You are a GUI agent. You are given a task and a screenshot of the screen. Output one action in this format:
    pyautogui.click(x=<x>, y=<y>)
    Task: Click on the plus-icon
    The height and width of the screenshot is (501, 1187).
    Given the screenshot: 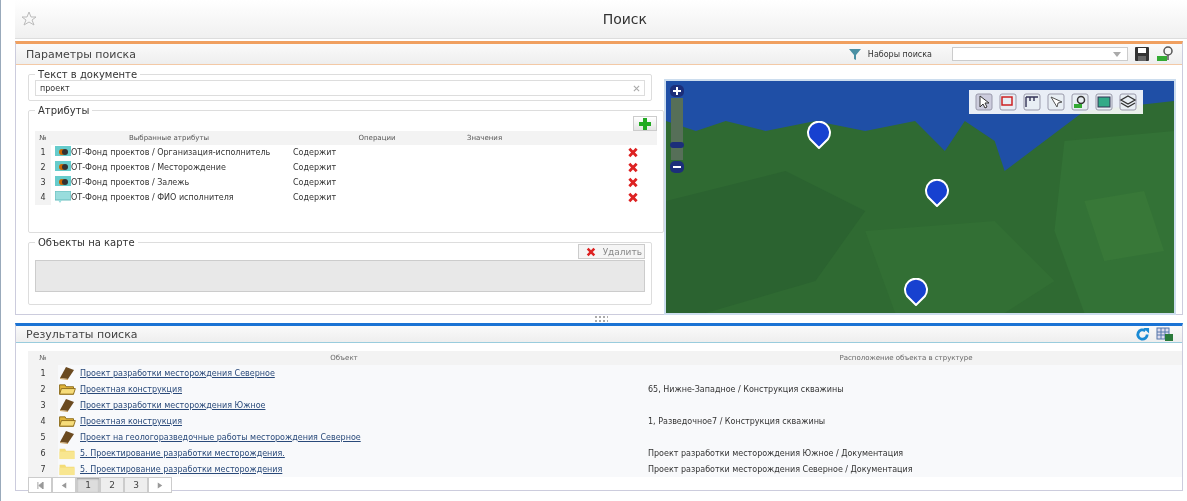 What is the action you would take?
    pyautogui.click(x=645, y=123)
    